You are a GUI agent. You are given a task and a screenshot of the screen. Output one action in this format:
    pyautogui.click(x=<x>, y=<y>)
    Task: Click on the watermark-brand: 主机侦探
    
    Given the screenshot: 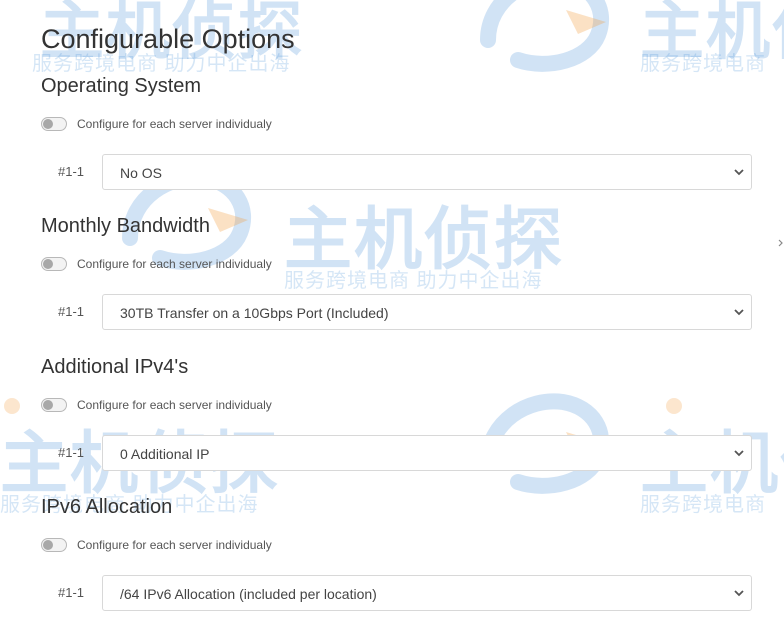 What is the action you would take?
    pyautogui.click(x=712, y=33)
    